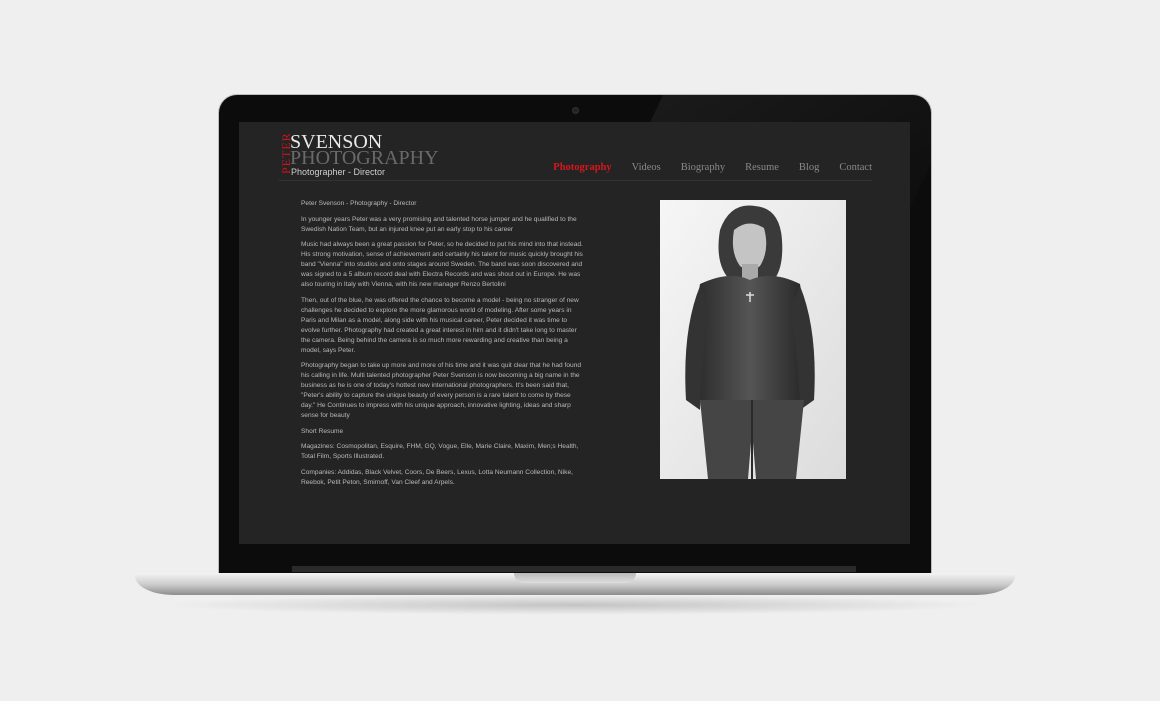 Image resolution: width=1160 pixels, height=701 pixels. Describe the element at coordinates (646, 167) in the screenshot. I see `nav-videos: Videos` at that location.